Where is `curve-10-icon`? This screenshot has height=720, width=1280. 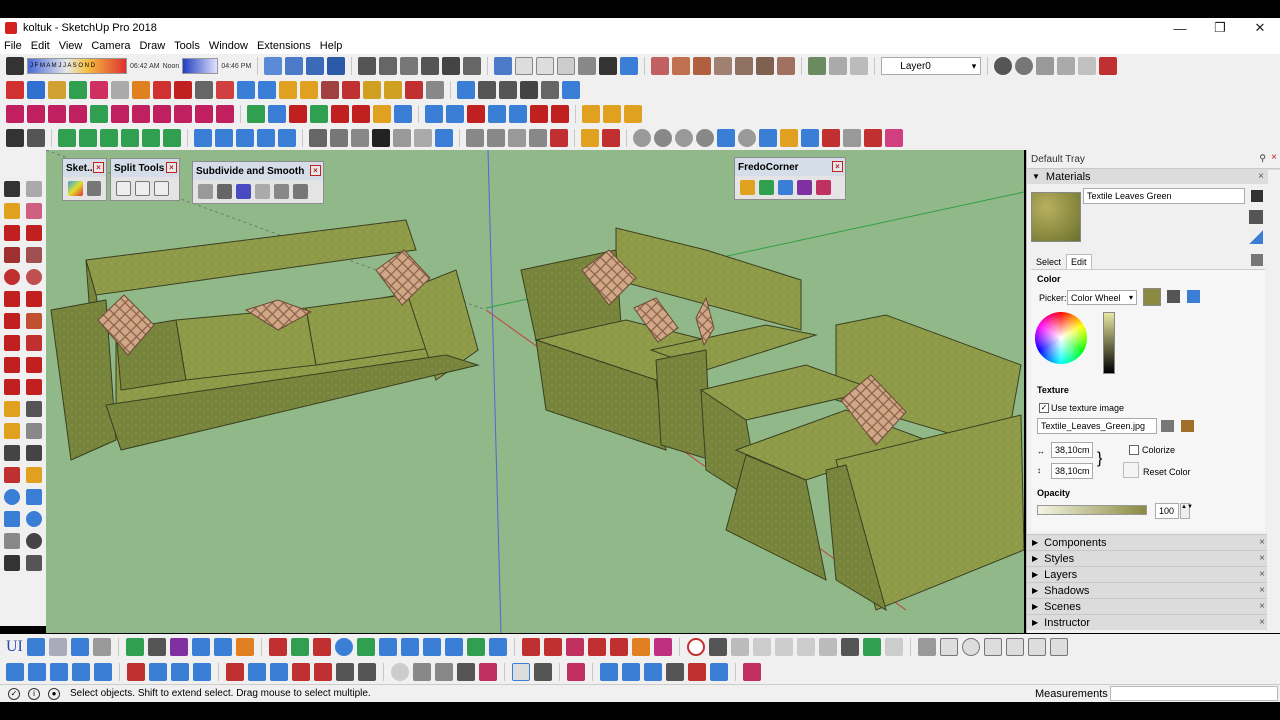
curve-10-icon is located at coordinates (319, 114).